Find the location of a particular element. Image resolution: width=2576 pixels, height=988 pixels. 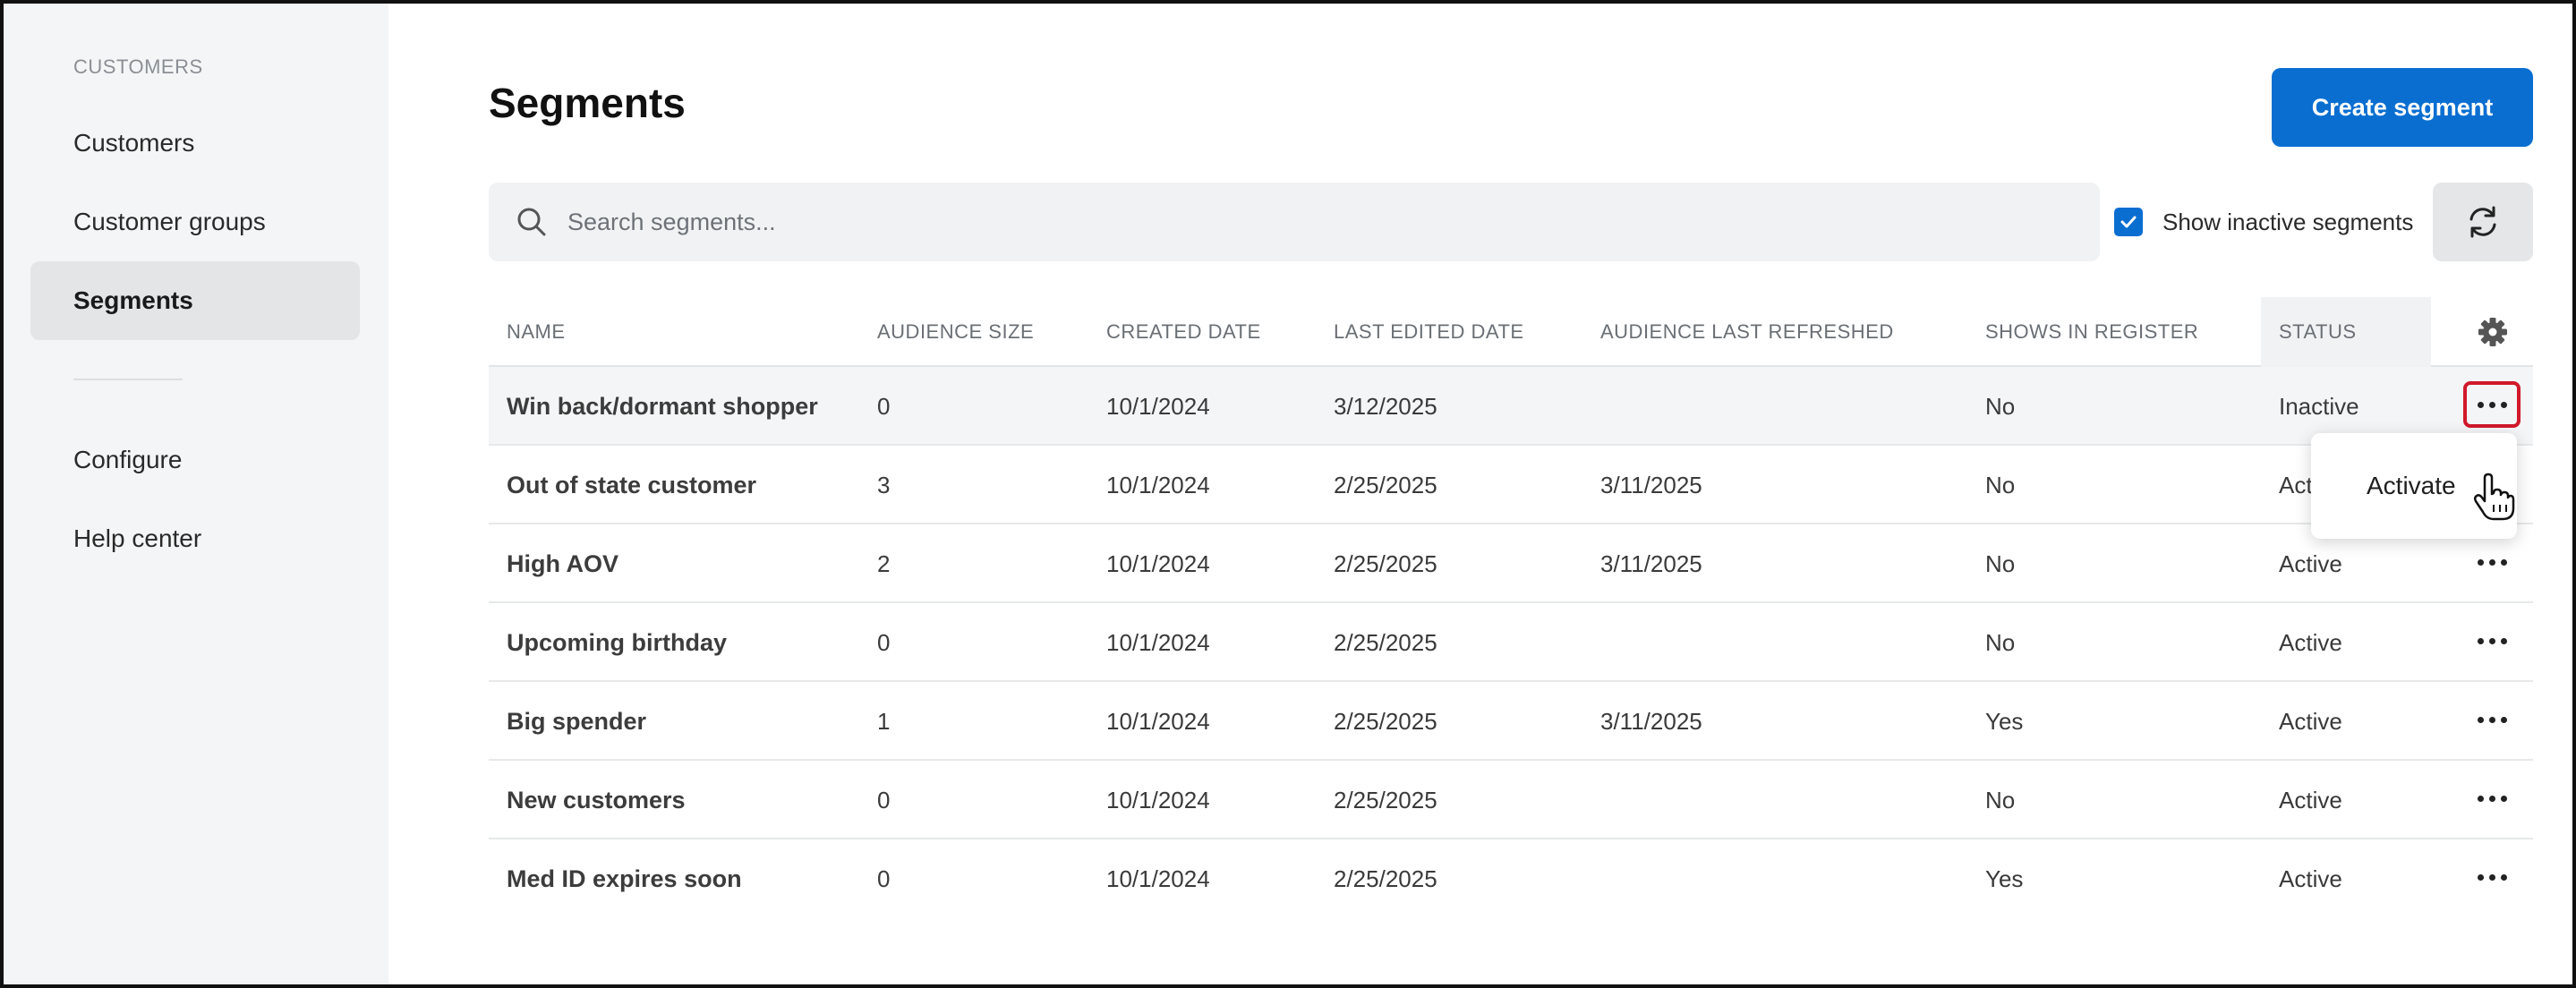

segment-name: New customers is located at coordinates (596, 800).